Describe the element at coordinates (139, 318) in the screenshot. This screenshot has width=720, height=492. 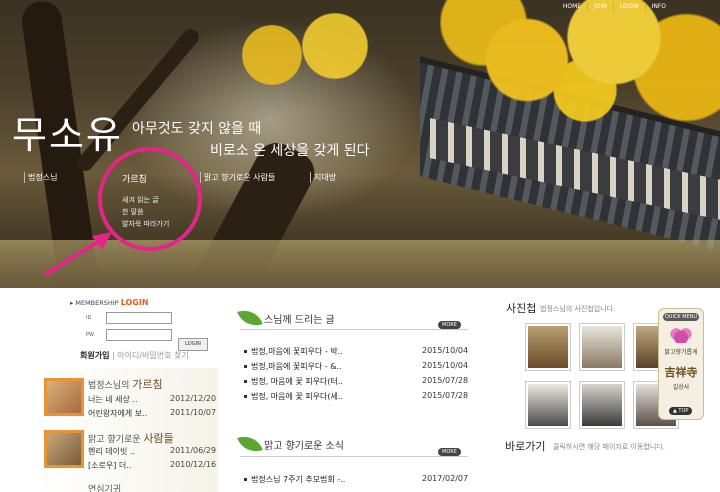
I see `id-input` at that location.